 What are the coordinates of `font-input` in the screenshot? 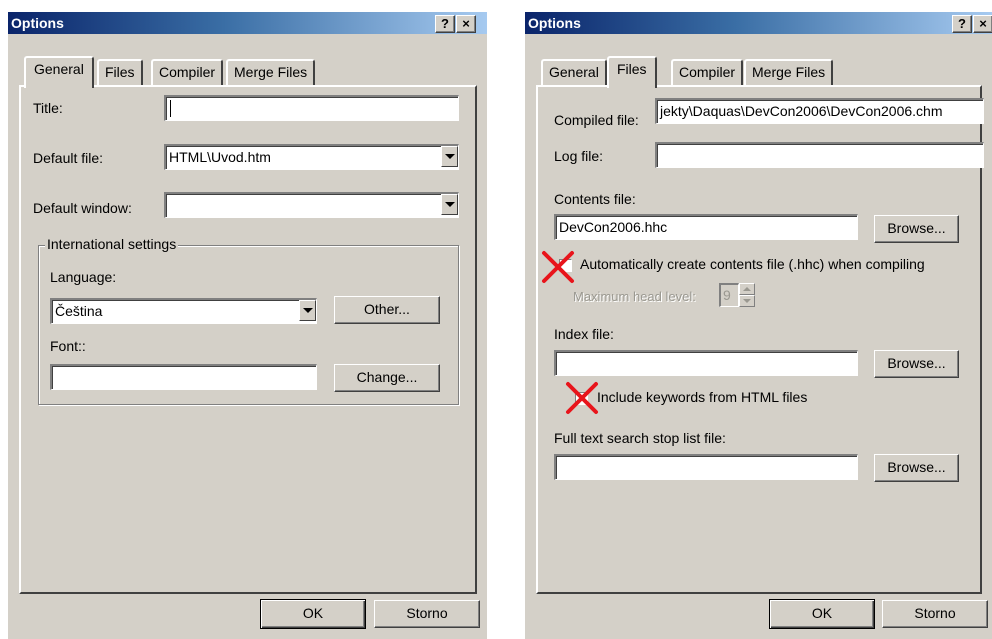 It's located at (183, 377).